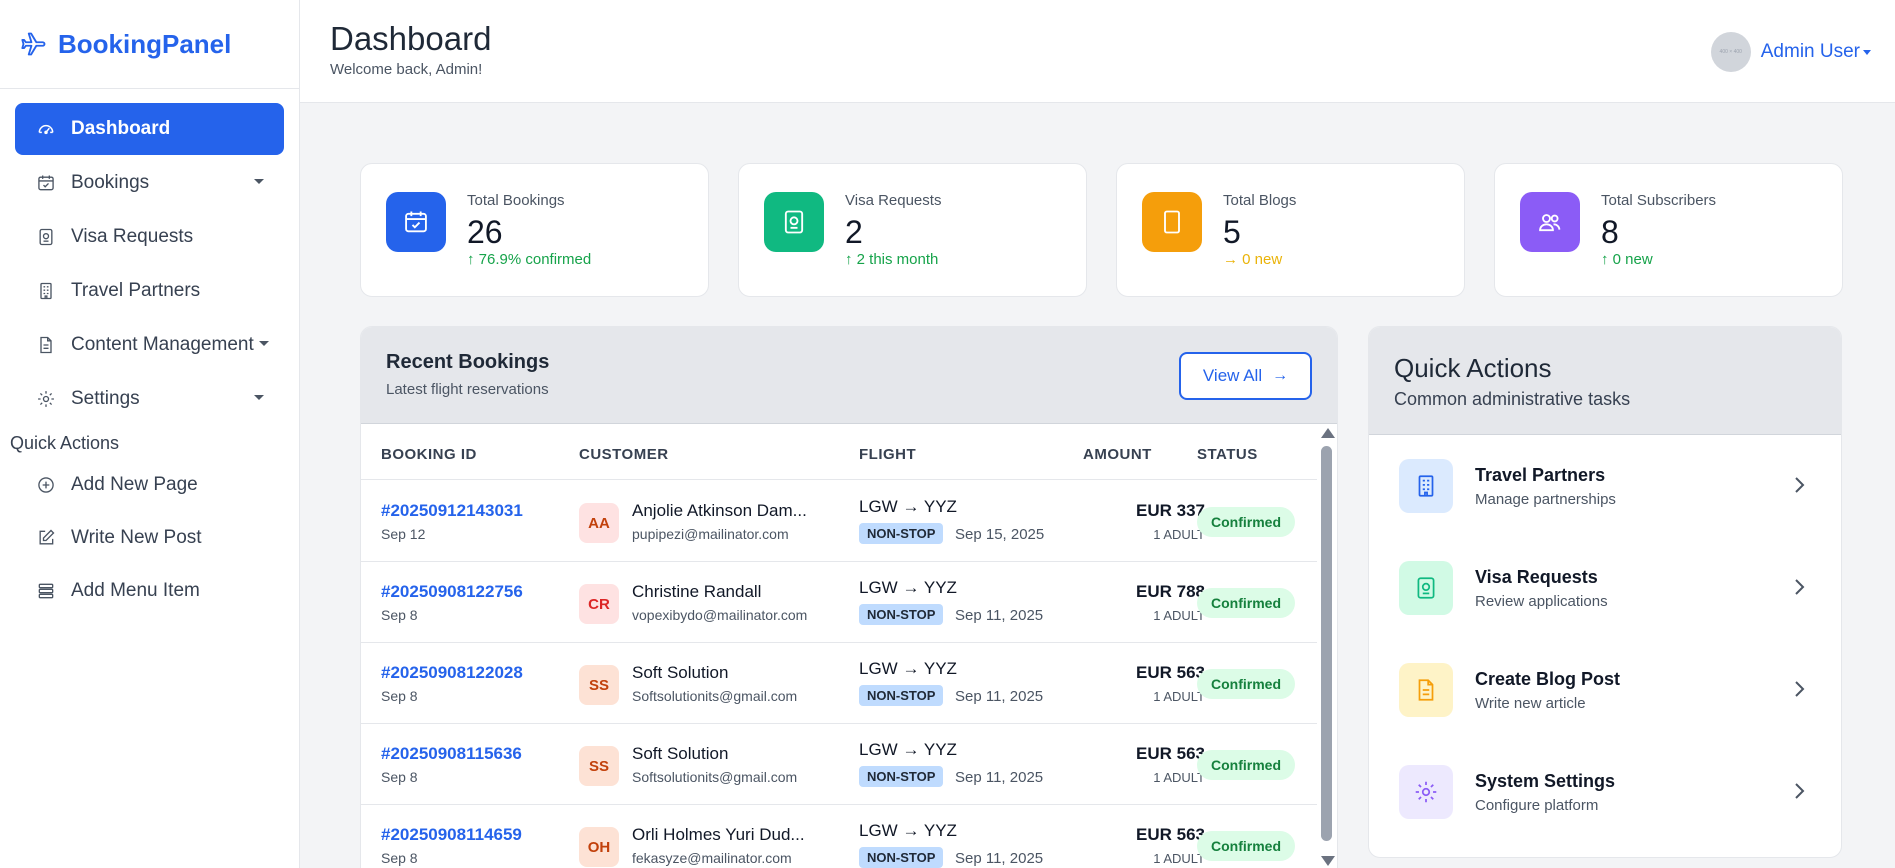  Describe the element at coordinates (1253, 259) in the screenshot. I see `stat-trend: → 0 new` at that location.